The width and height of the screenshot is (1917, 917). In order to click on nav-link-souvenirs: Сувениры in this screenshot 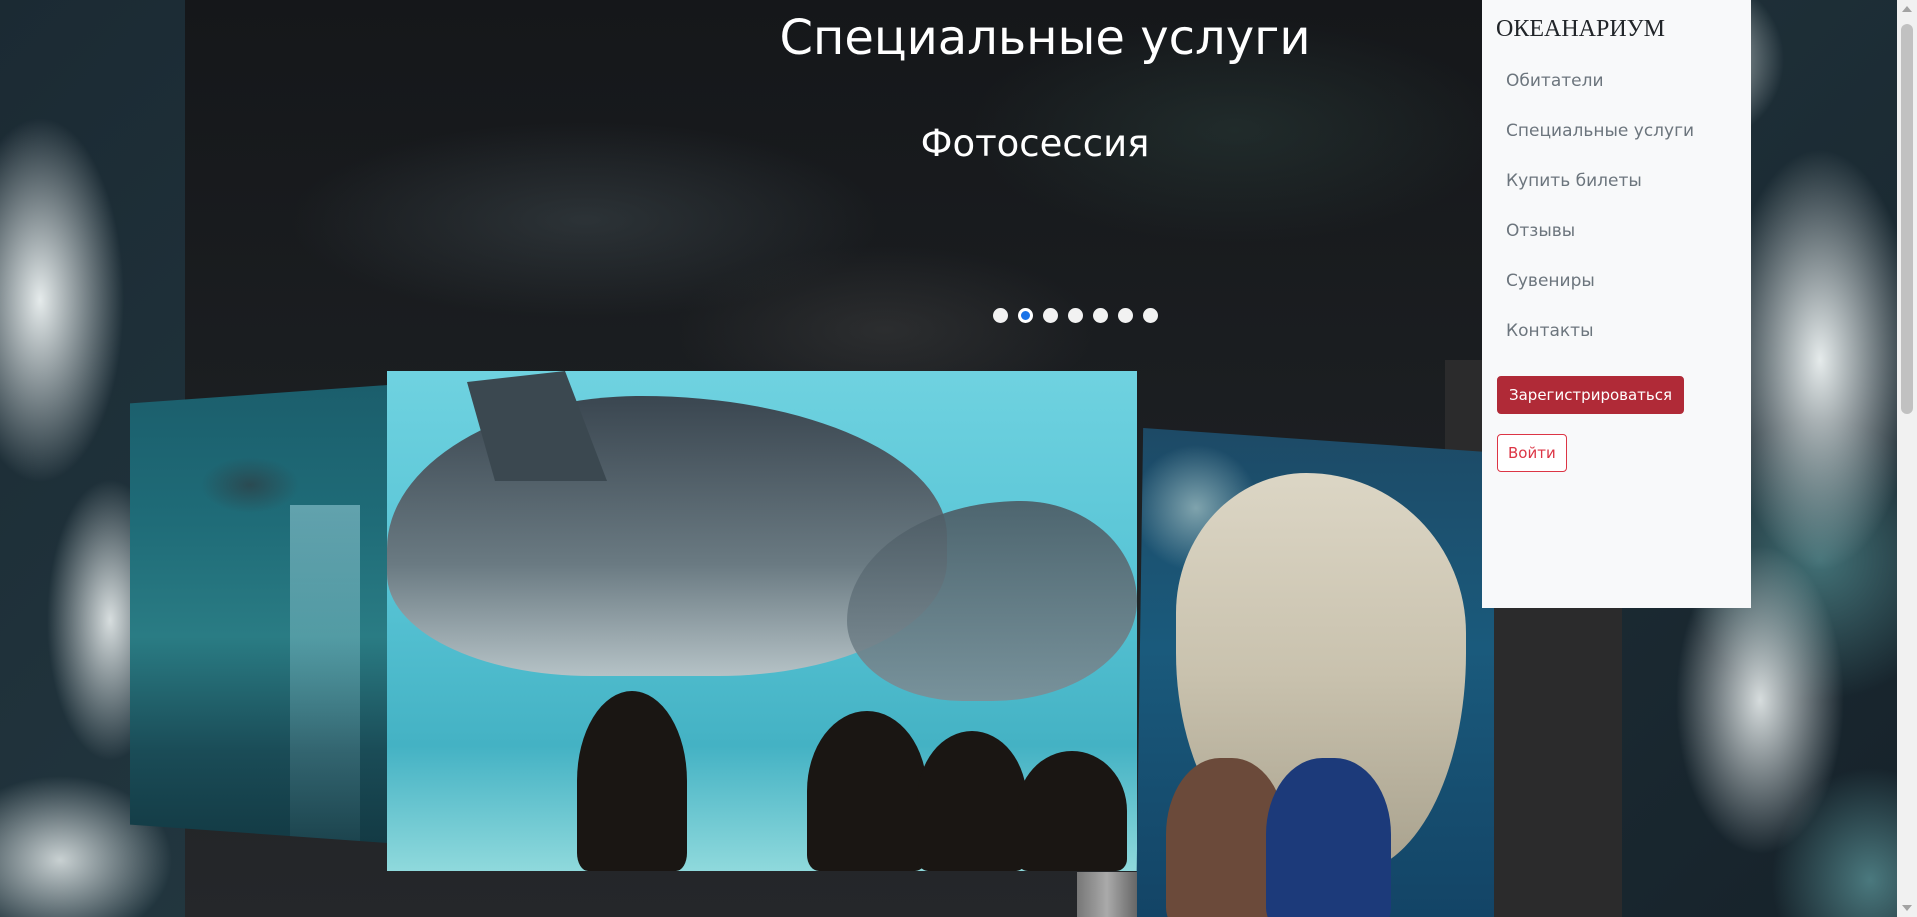, I will do `click(1550, 281)`.